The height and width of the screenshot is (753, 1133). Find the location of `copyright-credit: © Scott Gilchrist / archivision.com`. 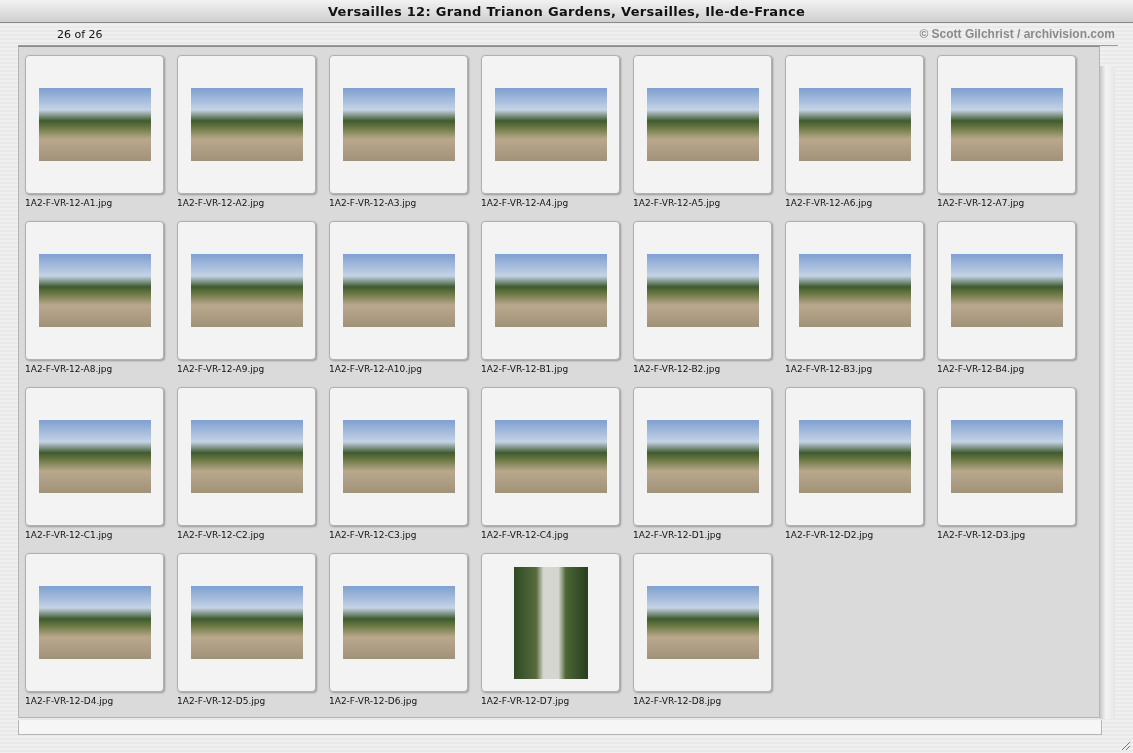

copyright-credit: © Scott Gilchrist / archivision.com is located at coordinates (1017, 34).